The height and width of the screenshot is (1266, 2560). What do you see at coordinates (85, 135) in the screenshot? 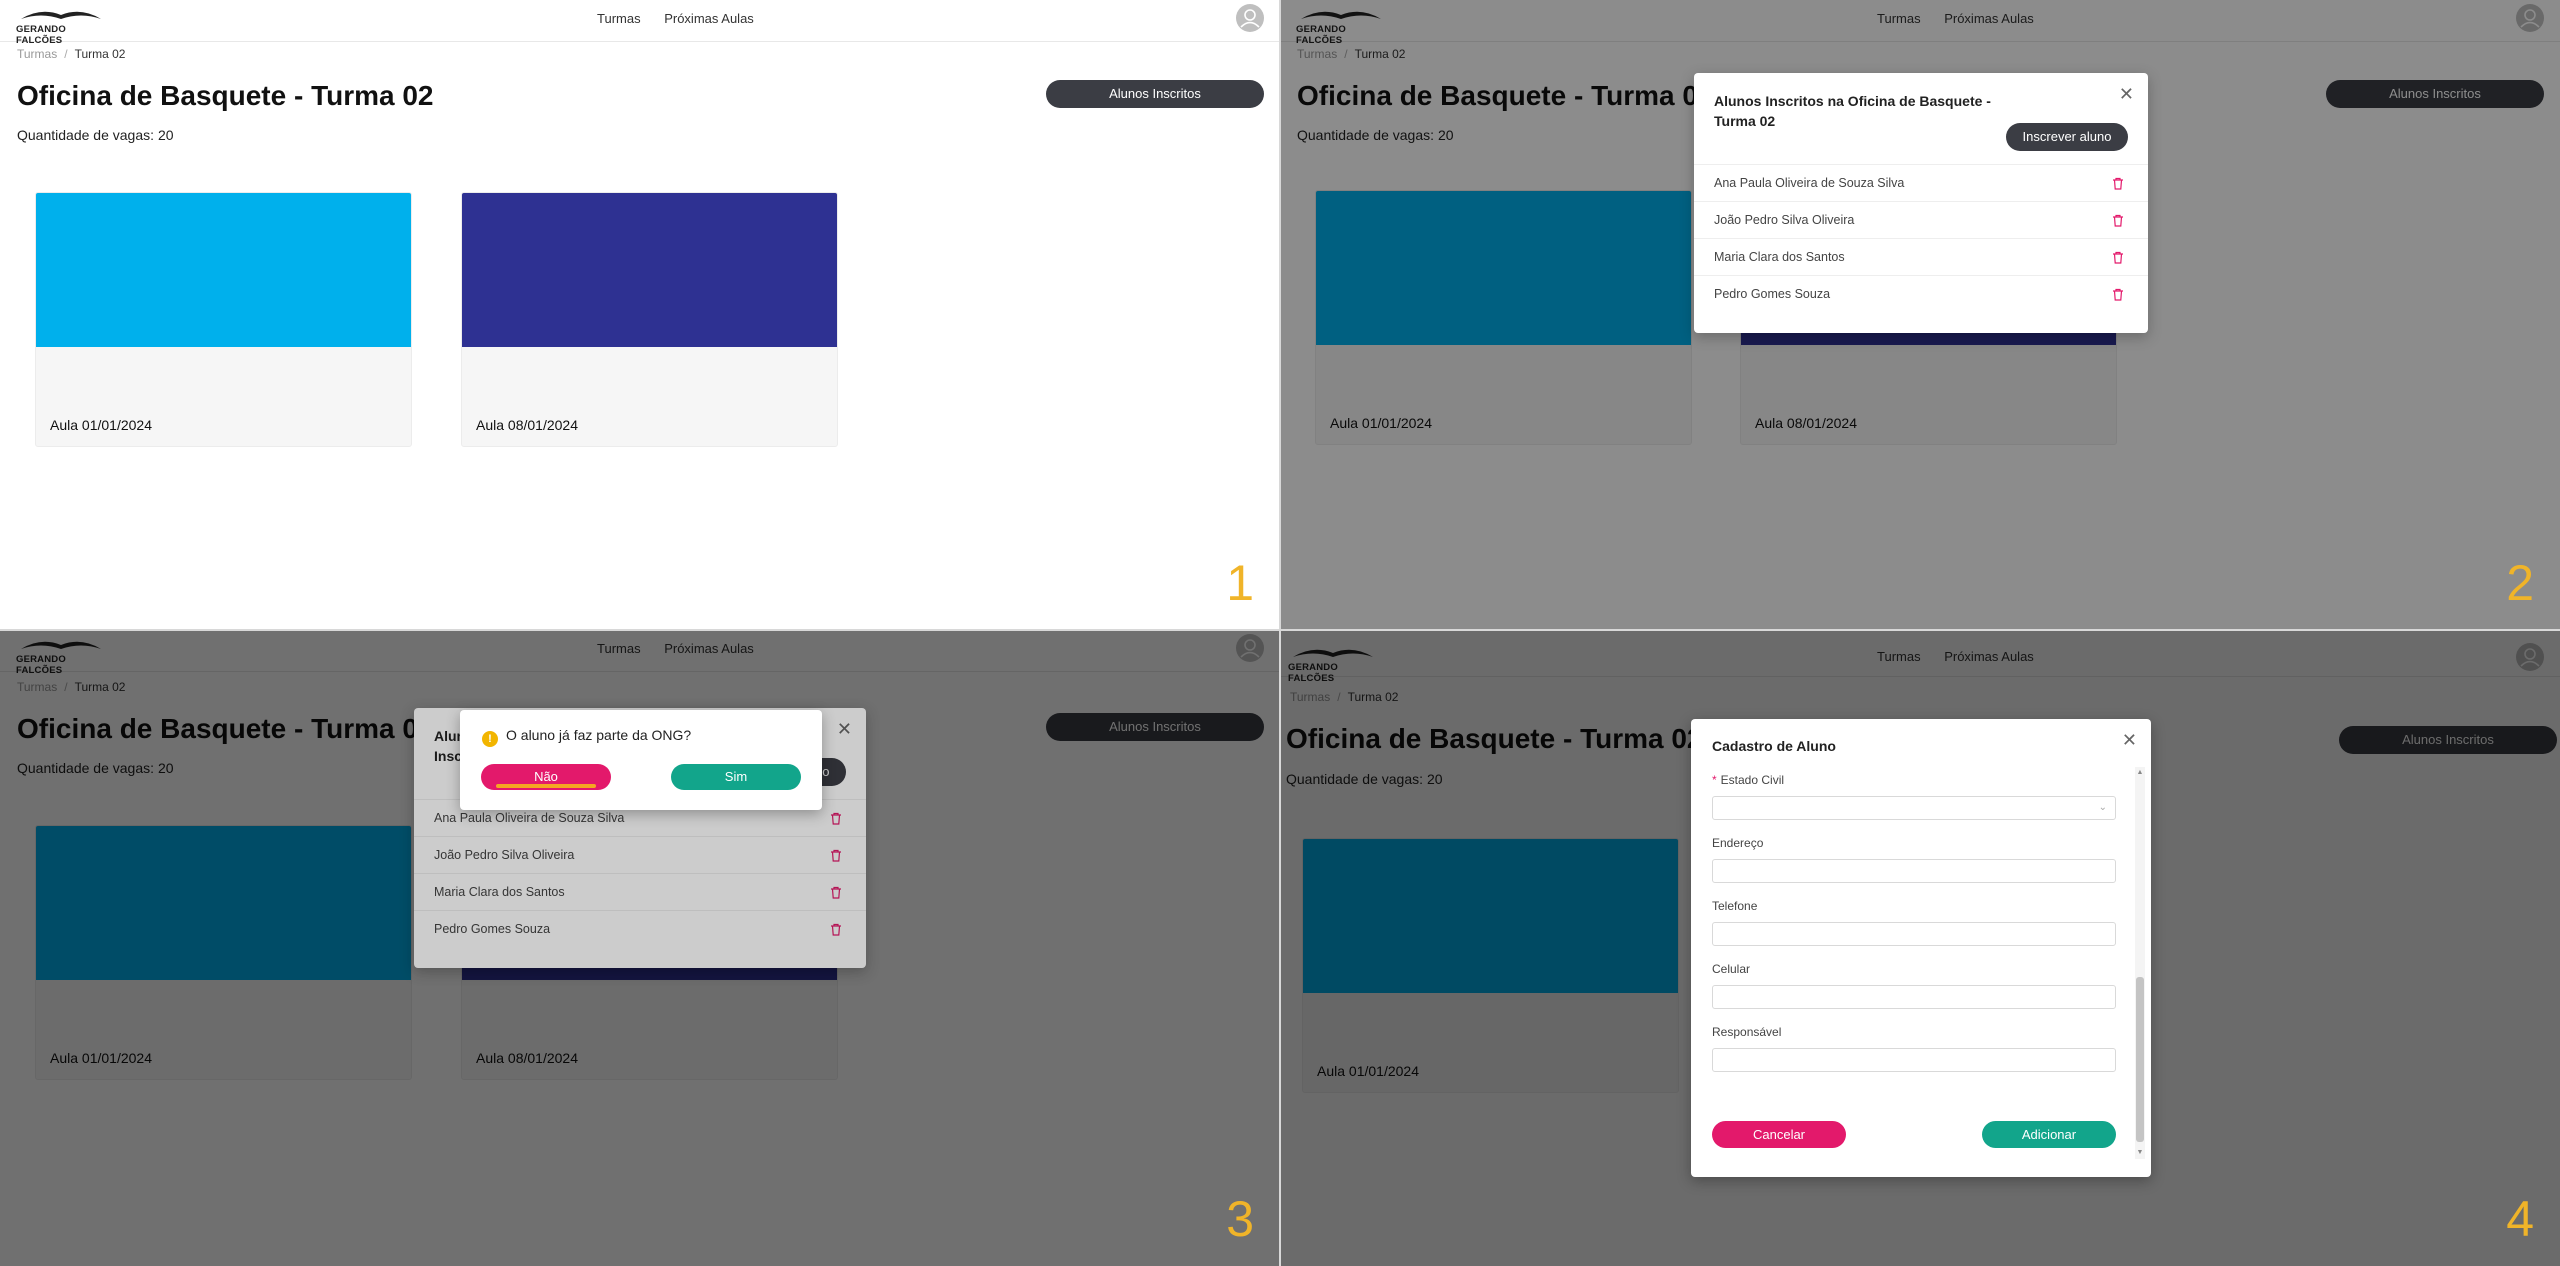
I see `vagas-label: Quantidade de vagas:` at bounding box center [85, 135].